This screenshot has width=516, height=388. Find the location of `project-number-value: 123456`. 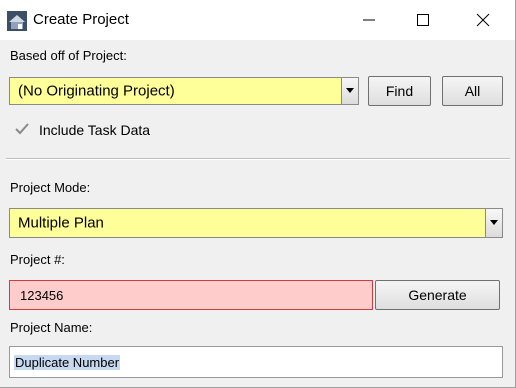

project-number-value: 123456 is located at coordinates (42, 295).